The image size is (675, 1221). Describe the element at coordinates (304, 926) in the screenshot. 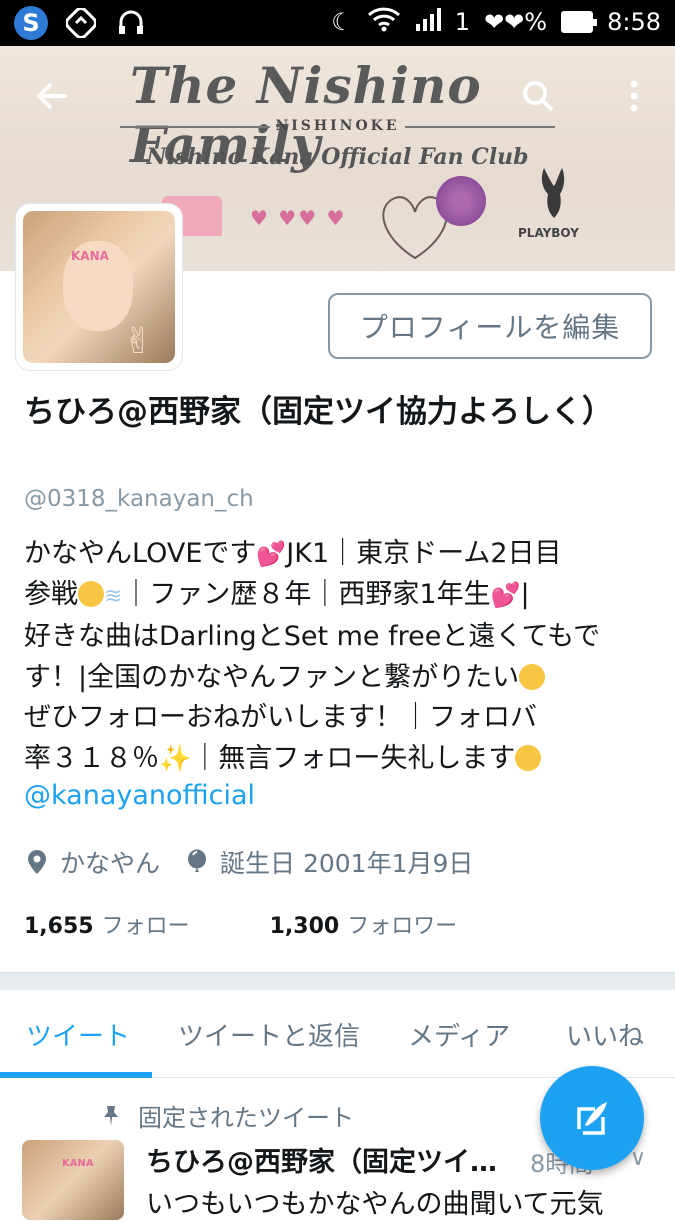

I see `followers-count: 1,300` at that location.